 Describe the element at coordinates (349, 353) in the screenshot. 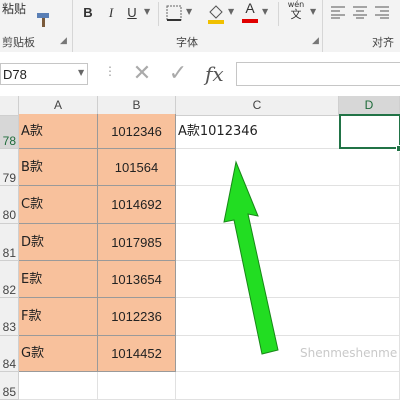

I see `watermark: Shenmeshenme` at that location.